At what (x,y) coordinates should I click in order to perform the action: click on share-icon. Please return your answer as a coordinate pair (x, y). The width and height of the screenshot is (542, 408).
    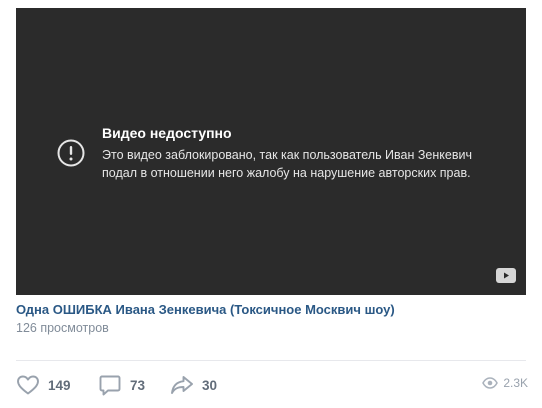
    Looking at the image, I should click on (182, 385).